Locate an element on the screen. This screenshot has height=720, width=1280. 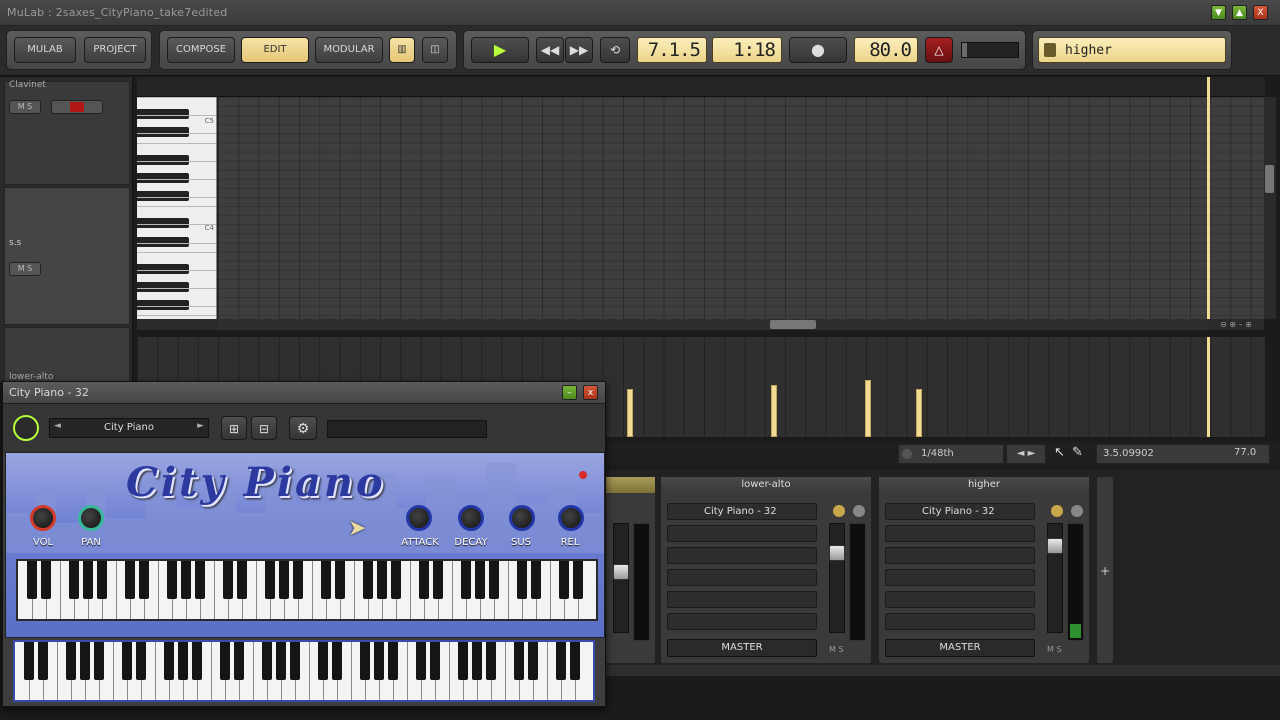
project-button: PROJECT is located at coordinates (115, 50).